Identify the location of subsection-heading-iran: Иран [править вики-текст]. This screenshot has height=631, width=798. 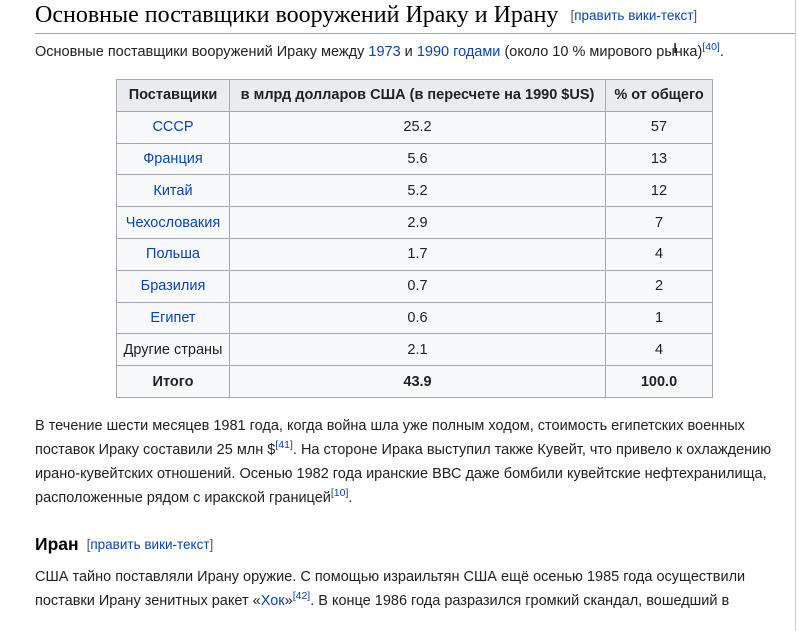
(124, 544).